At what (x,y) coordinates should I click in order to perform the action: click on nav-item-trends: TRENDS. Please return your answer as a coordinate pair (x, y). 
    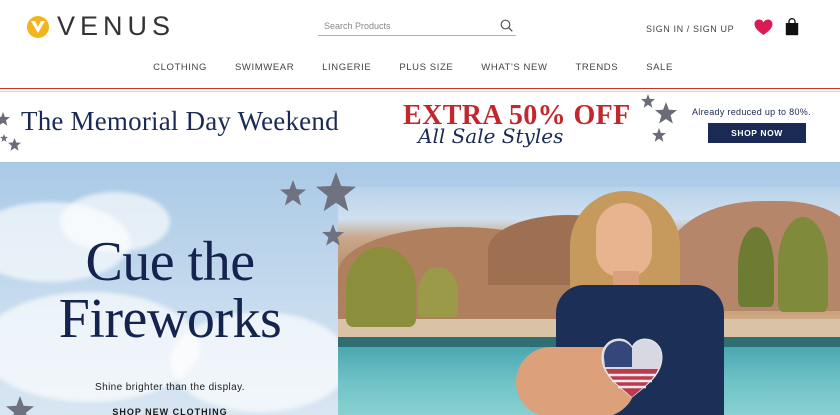
    Looking at the image, I should click on (597, 67).